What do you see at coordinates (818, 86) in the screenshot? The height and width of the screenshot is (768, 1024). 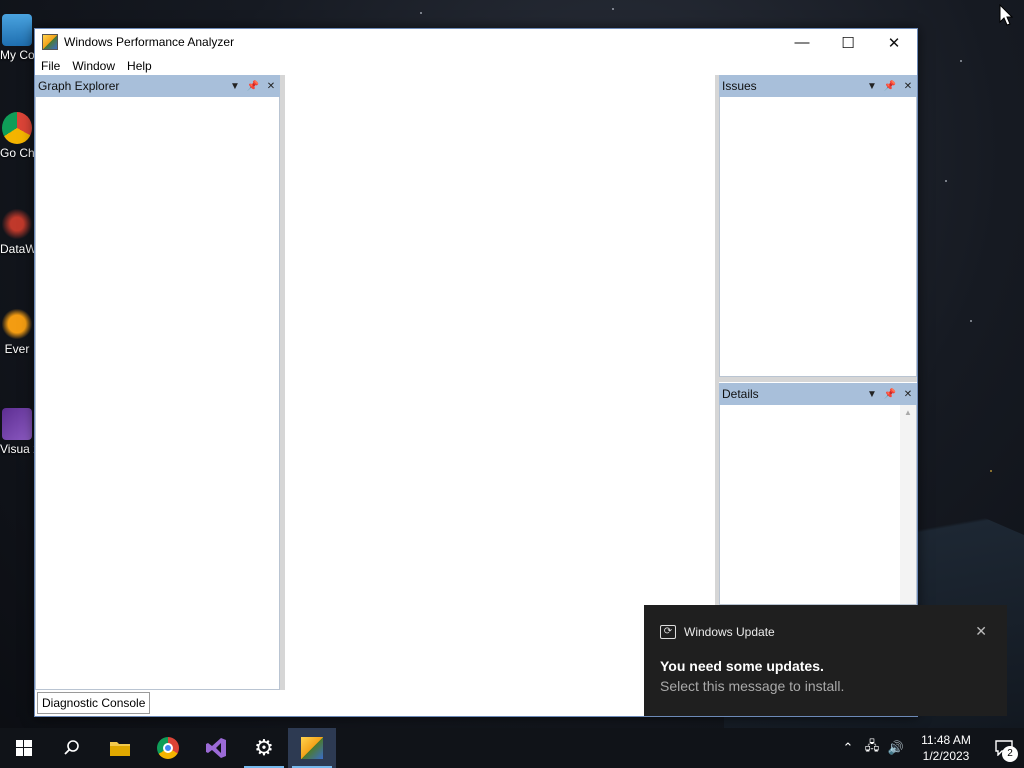 I see `issues-header: Issues ▼ 📌 ✕` at bounding box center [818, 86].